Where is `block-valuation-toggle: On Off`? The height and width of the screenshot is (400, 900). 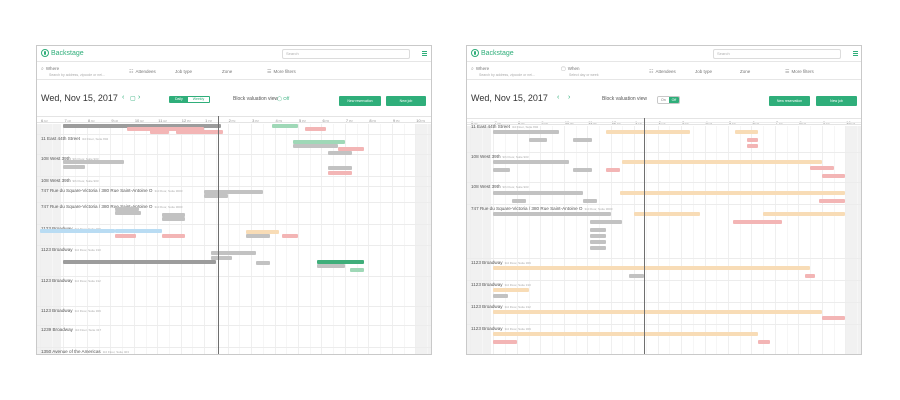 block-valuation-toggle: On Off is located at coordinates (669, 100).